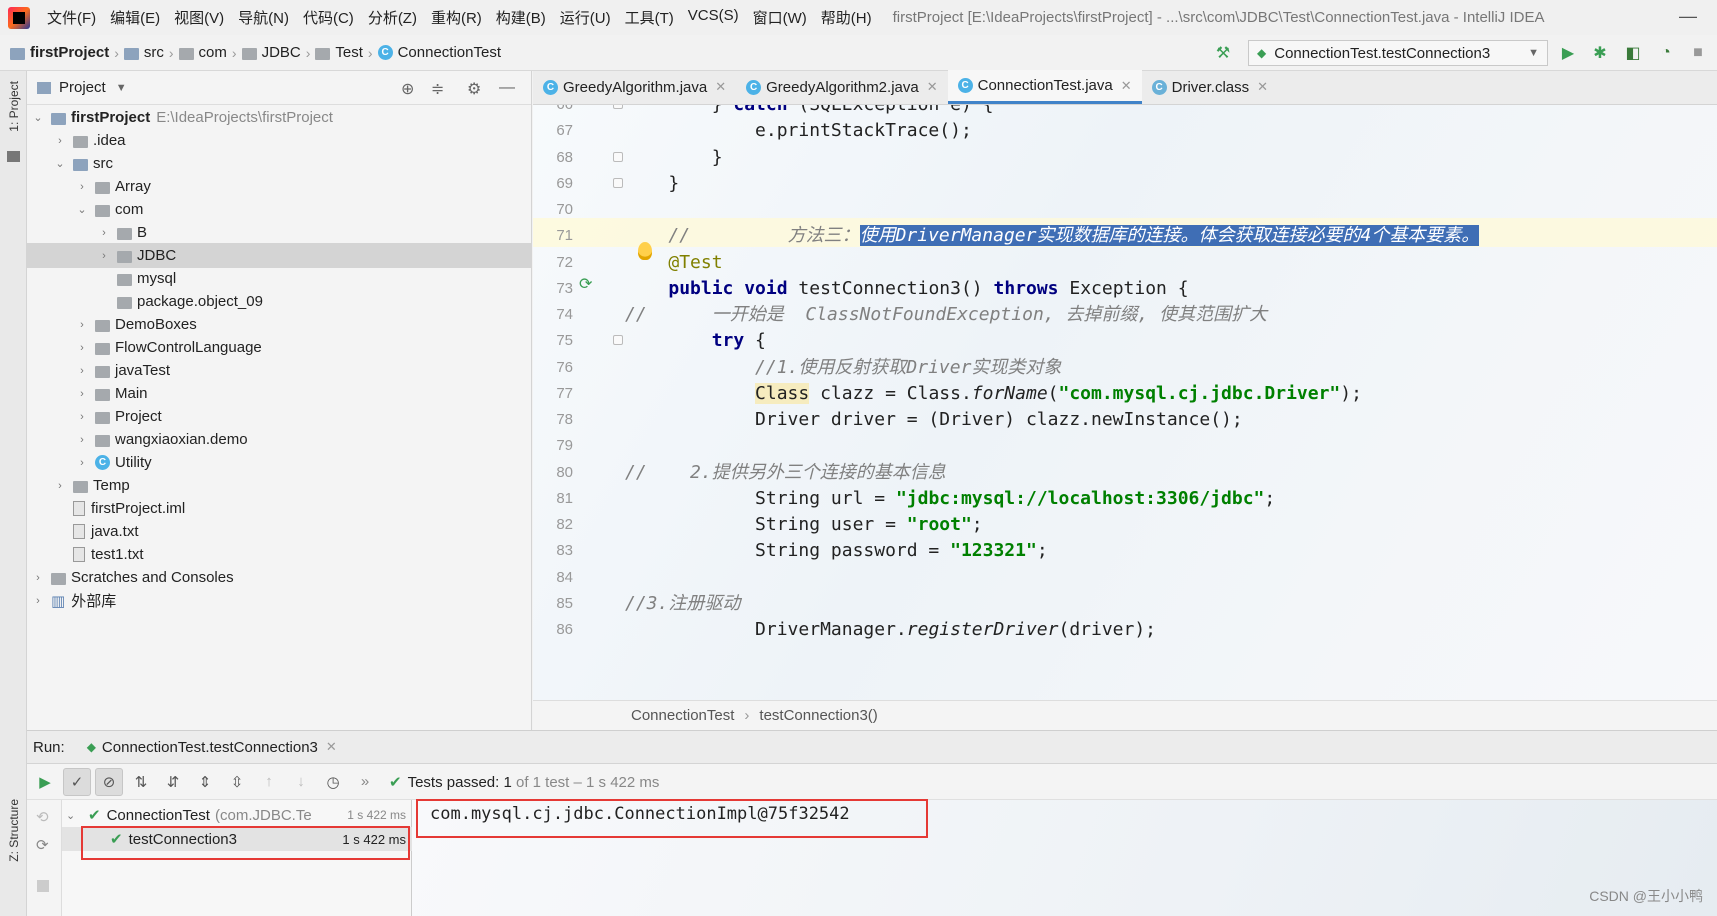 Image resolution: width=1717 pixels, height=916 pixels. Describe the element at coordinates (59, 52) in the screenshot. I see `breadcrumb-item: firstProject` at that location.